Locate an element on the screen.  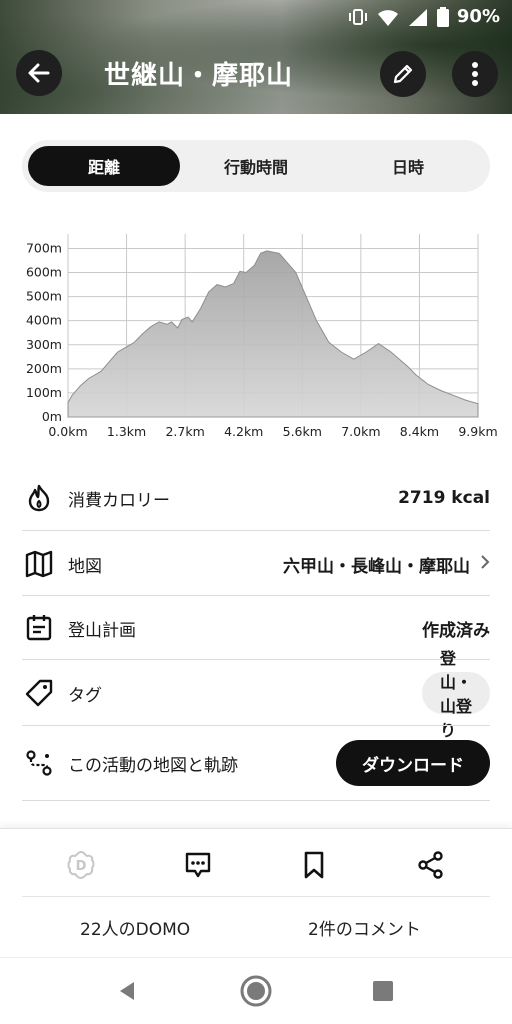
map-value-group: 六甲山・長峰山・摩耶山 is located at coordinates (386, 564).